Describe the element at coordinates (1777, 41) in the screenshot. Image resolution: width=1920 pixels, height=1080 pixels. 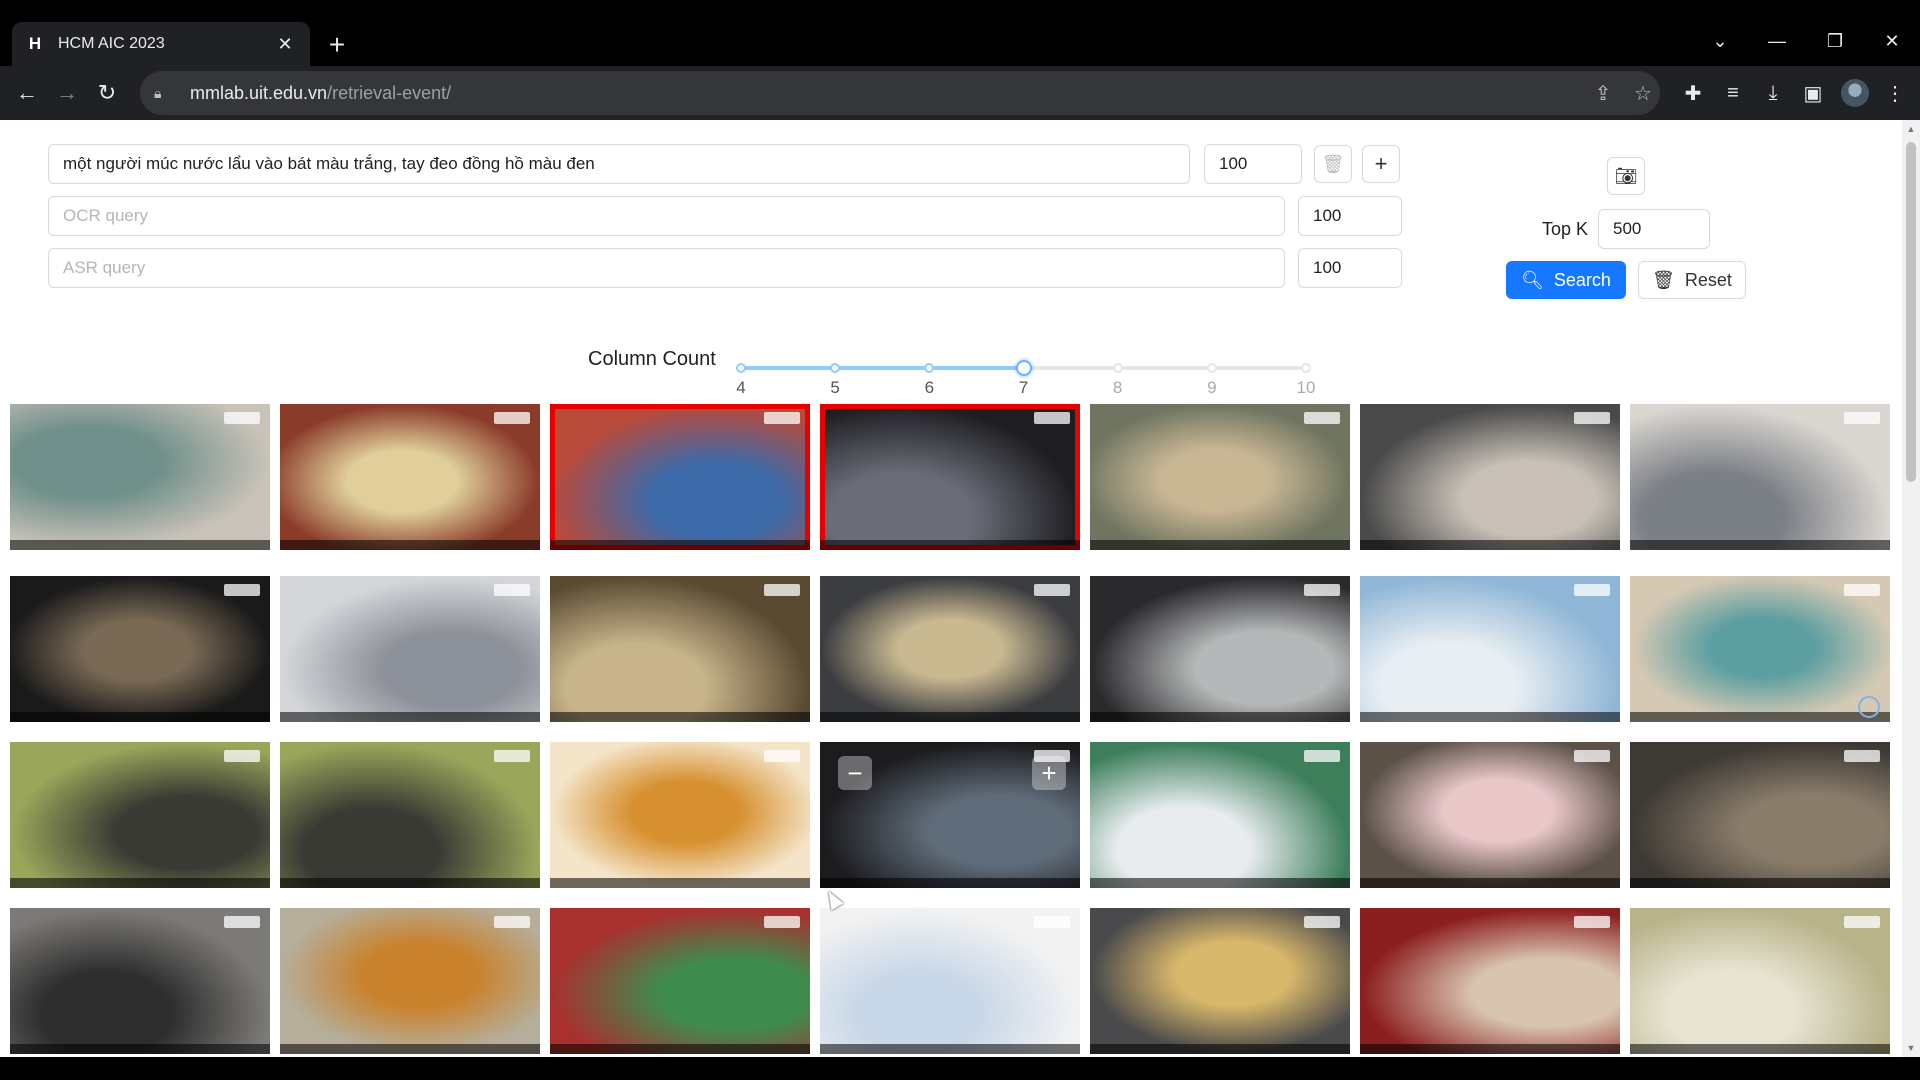
I see `minimize-button: —` at that location.